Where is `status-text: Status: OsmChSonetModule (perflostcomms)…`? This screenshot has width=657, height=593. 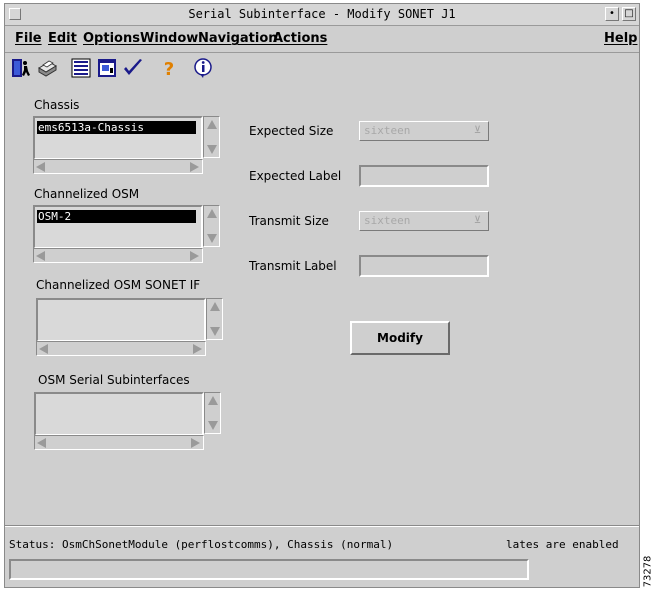
status-text: Status: OsmChSonetModule (perflostcomms)… is located at coordinates (201, 544).